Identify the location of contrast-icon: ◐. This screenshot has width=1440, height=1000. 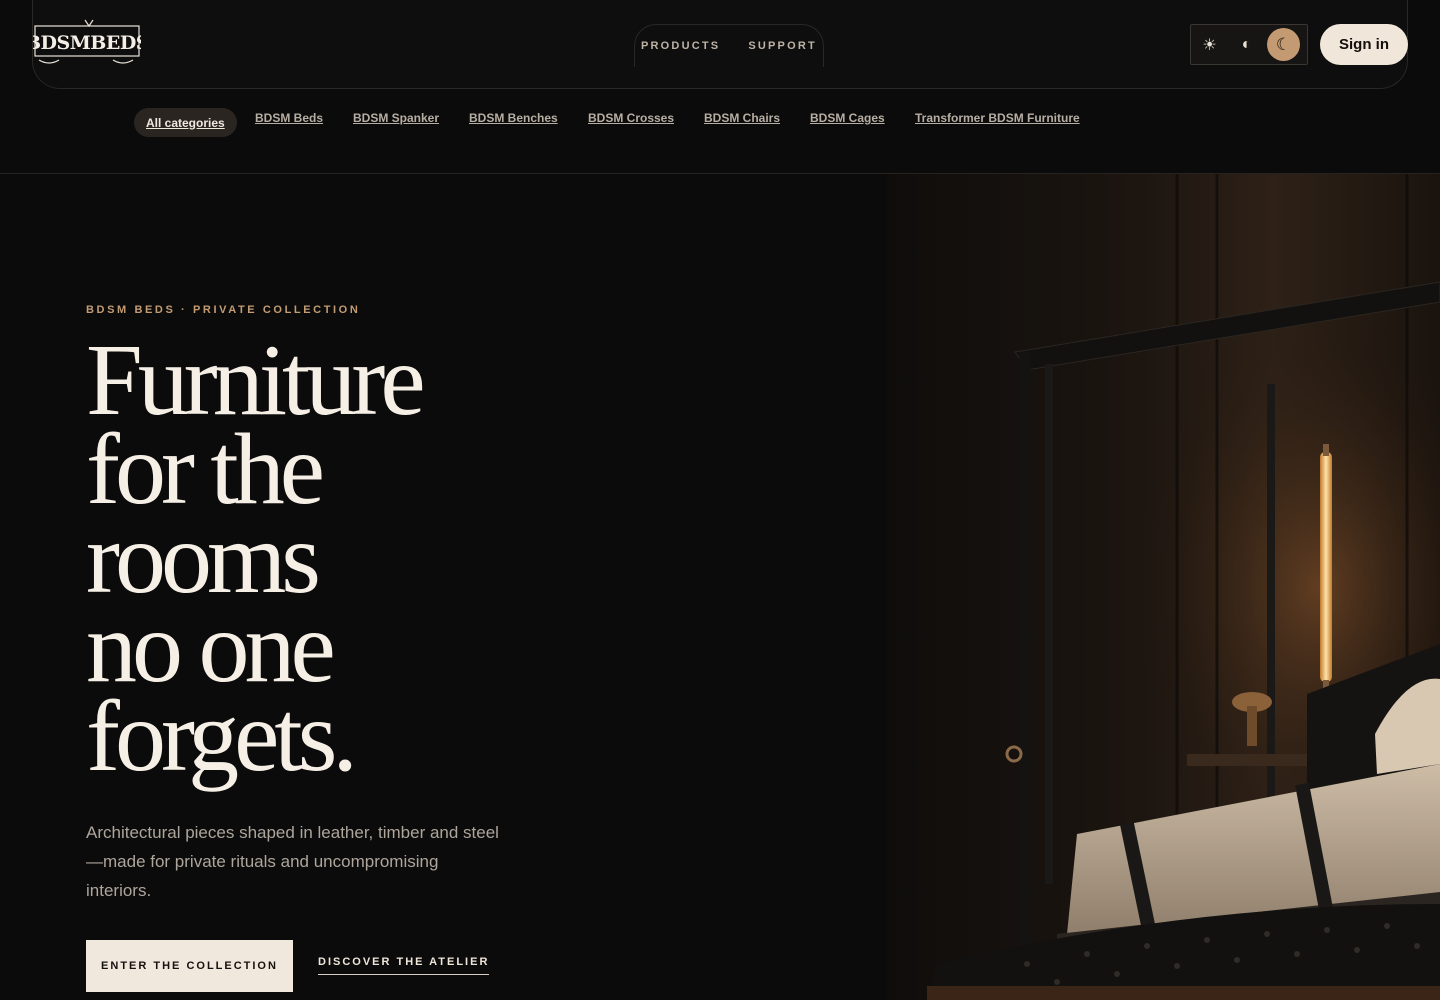
(1246, 44).